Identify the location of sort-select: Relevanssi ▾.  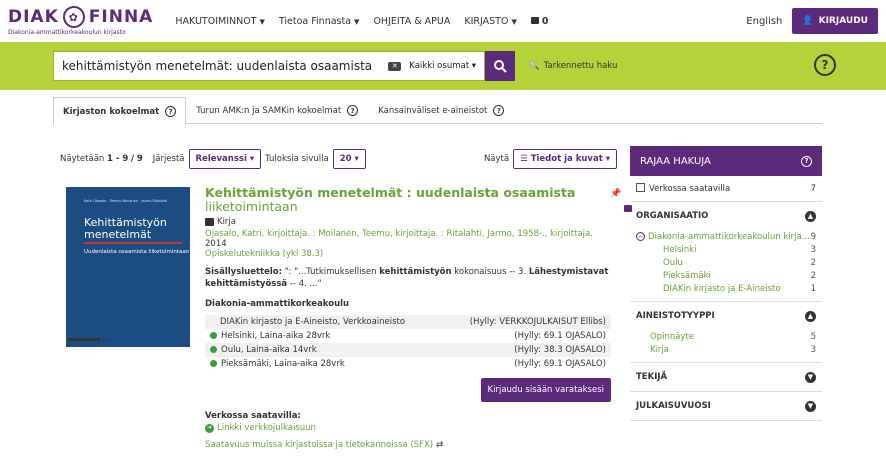
(225, 159).